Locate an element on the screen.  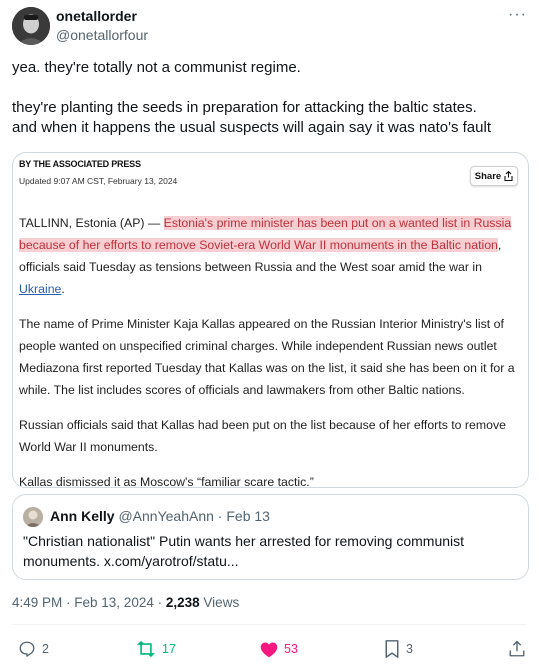
quoted-author-avatar is located at coordinates (33, 517).